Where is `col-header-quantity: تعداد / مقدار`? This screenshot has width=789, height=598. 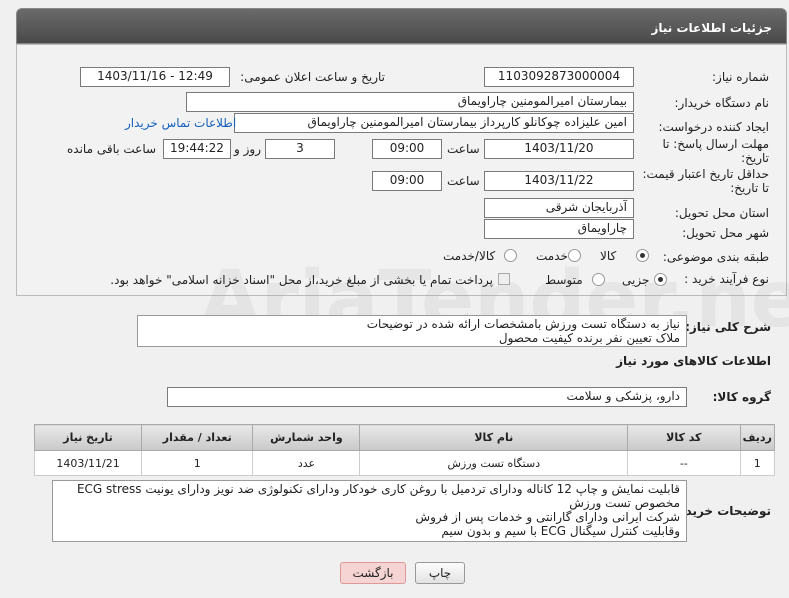 col-header-quantity: تعداد / مقدار is located at coordinates (197, 437).